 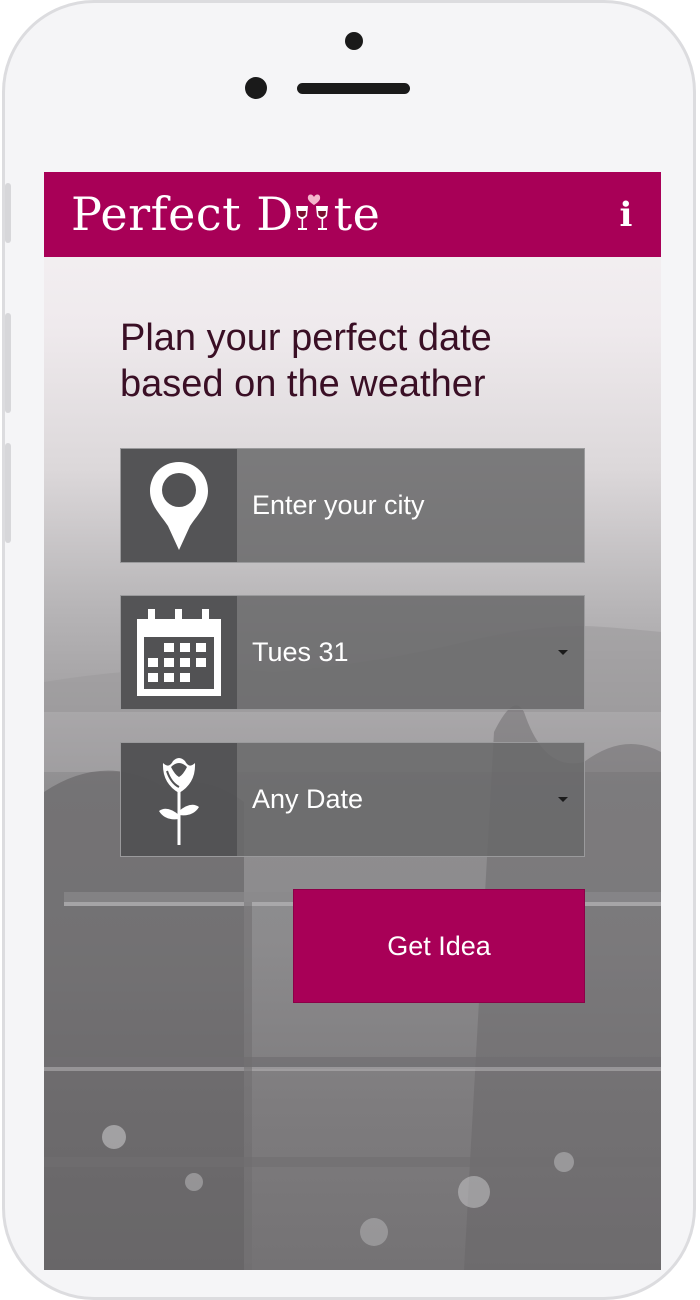 I want to click on location-pin-icon, so click(x=179, y=505).